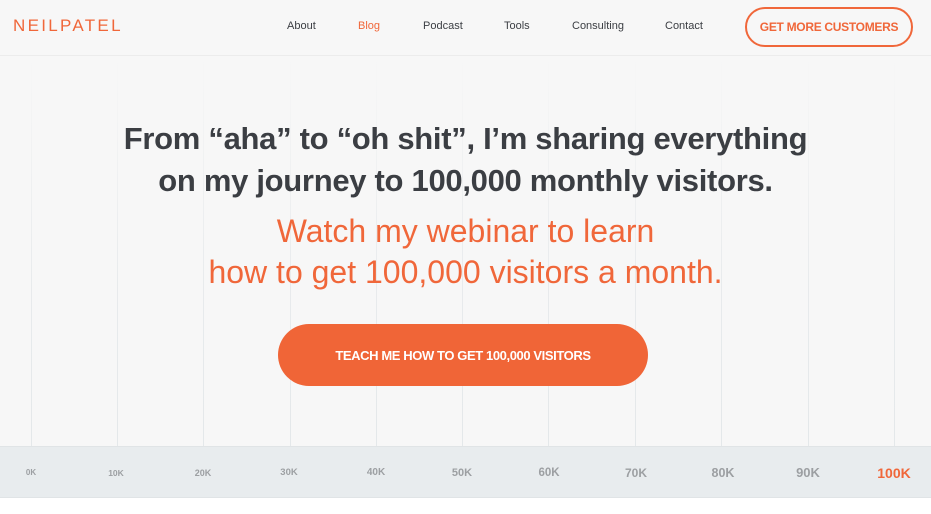 The height and width of the screenshot is (514, 931). I want to click on nav-consulting: Consulting, so click(598, 26).